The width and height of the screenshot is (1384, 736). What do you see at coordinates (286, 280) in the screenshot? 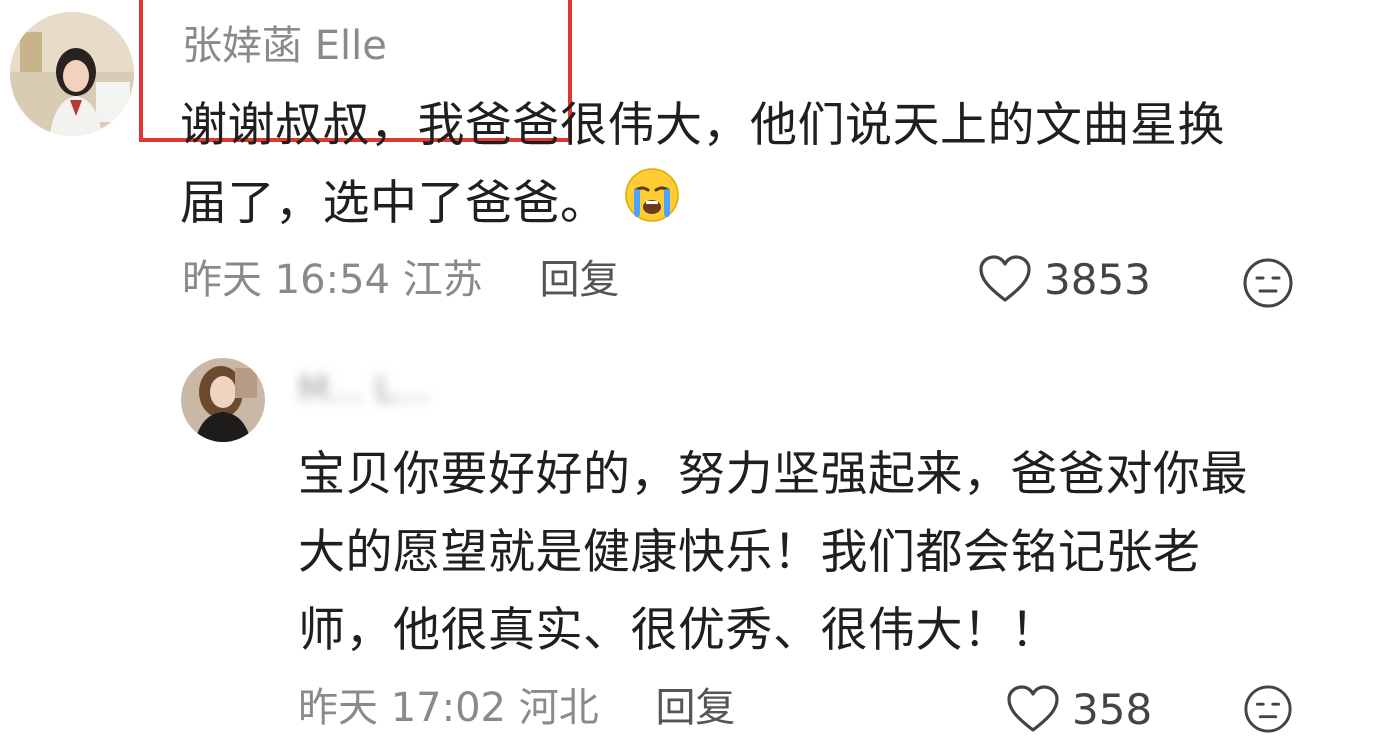
I see `comment1-time: 昨天 16:54` at bounding box center [286, 280].